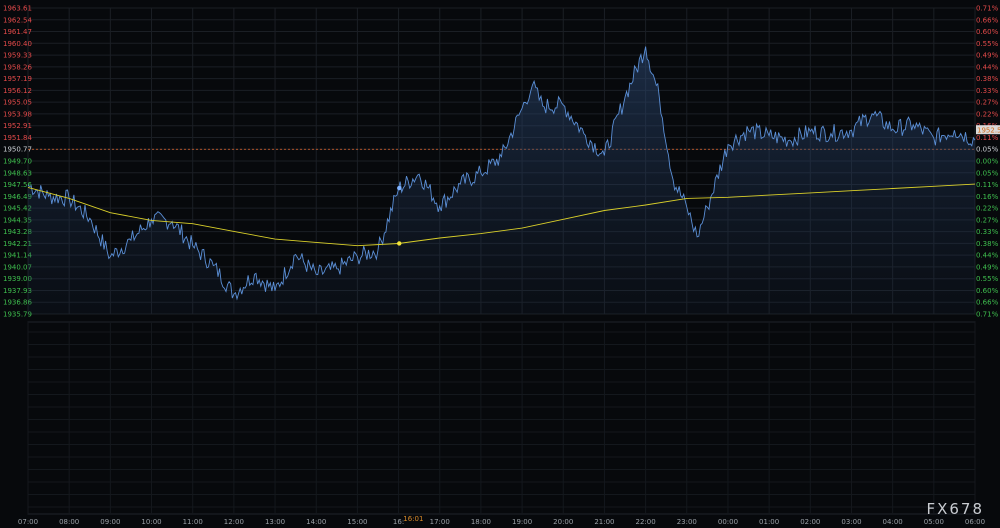 Image resolution: width=1000 pixels, height=528 pixels. What do you see at coordinates (17, 67) in the screenshot?
I see `y-tick-label: 1958.26` at bounding box center [17, 67].